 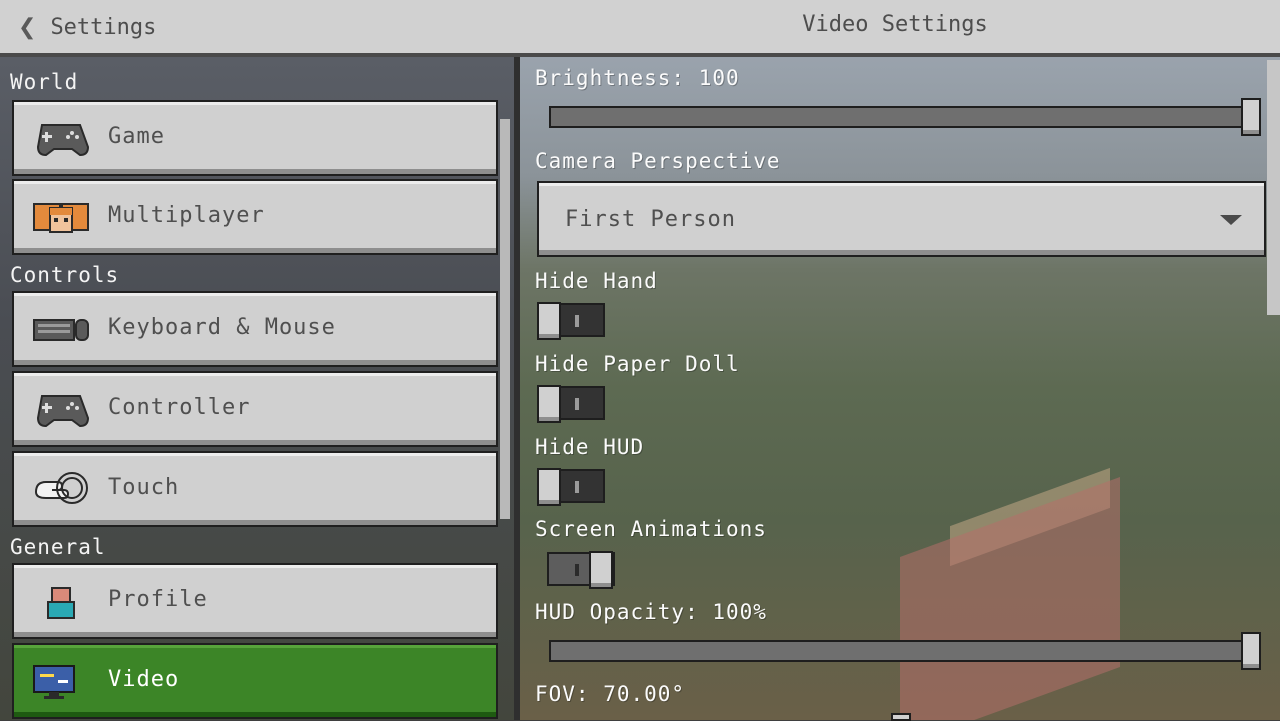 I want to click on hide-paper-doll-label: Hide Paper Doll, so click(x=637, y=364).